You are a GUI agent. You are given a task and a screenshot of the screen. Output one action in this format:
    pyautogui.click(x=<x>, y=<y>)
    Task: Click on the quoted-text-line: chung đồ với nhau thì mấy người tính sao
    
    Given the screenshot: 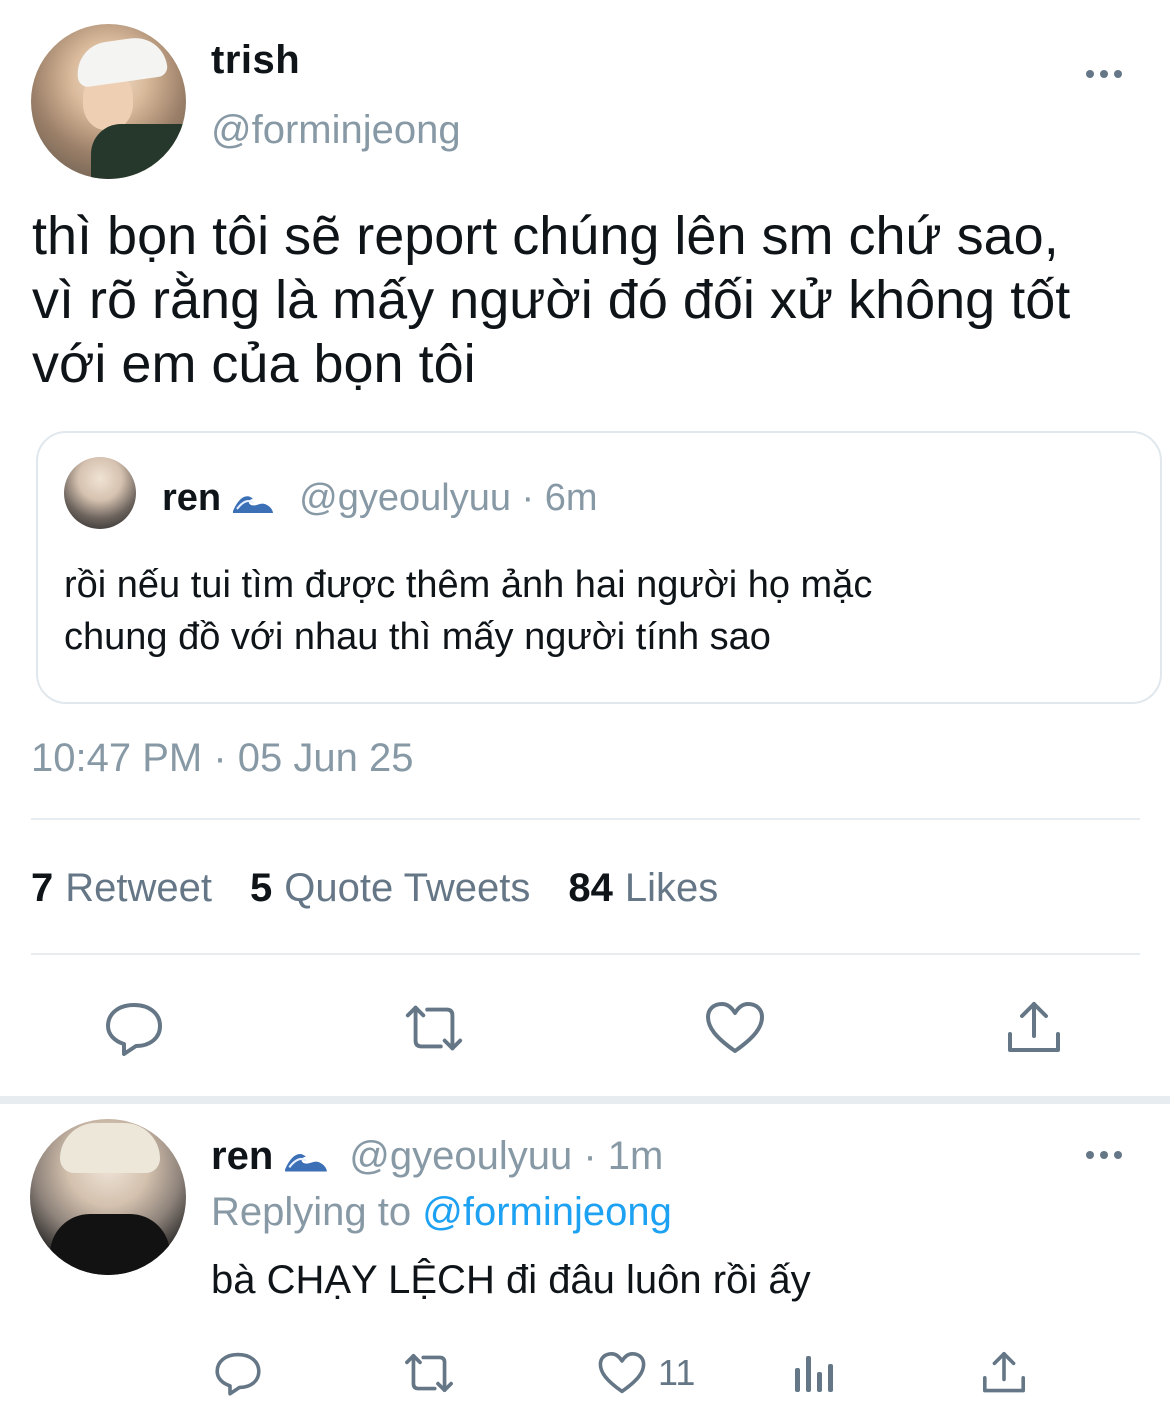 What is the action you would take?
    pyautogui.click(x=417, y=637)
    